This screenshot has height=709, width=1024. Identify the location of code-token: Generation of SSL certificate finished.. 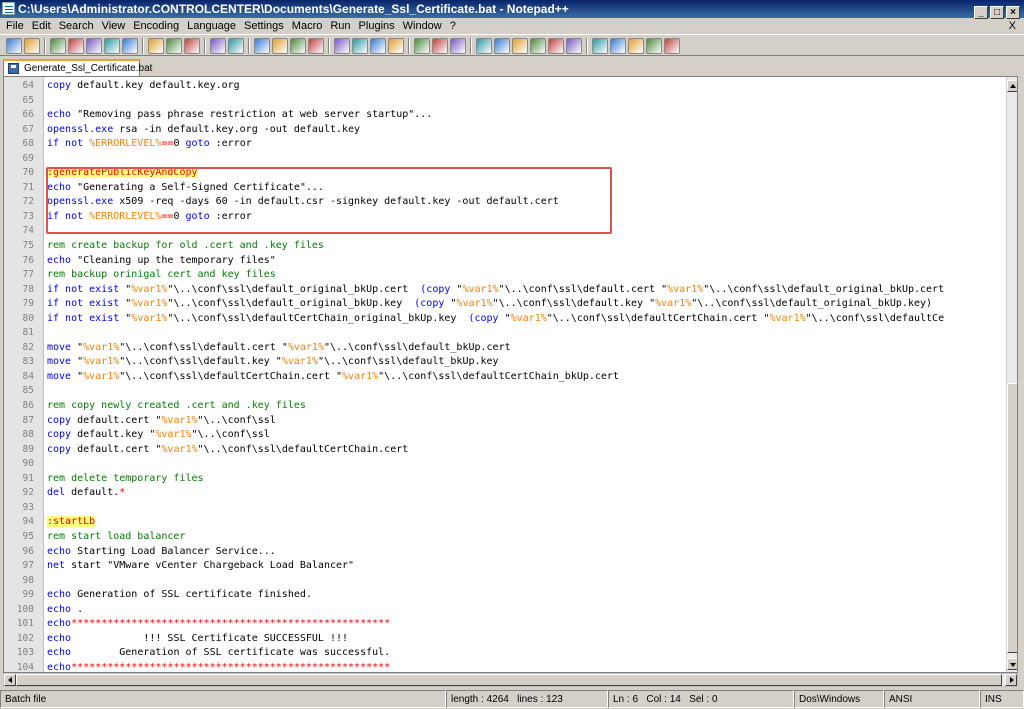
(191, 595).